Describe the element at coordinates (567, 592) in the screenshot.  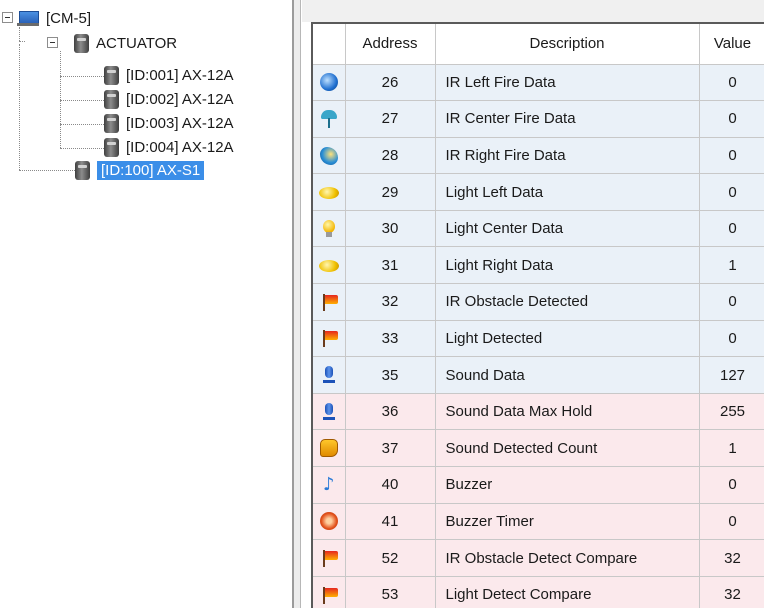
I see `description-cell: Light Detect Compare` at that location.